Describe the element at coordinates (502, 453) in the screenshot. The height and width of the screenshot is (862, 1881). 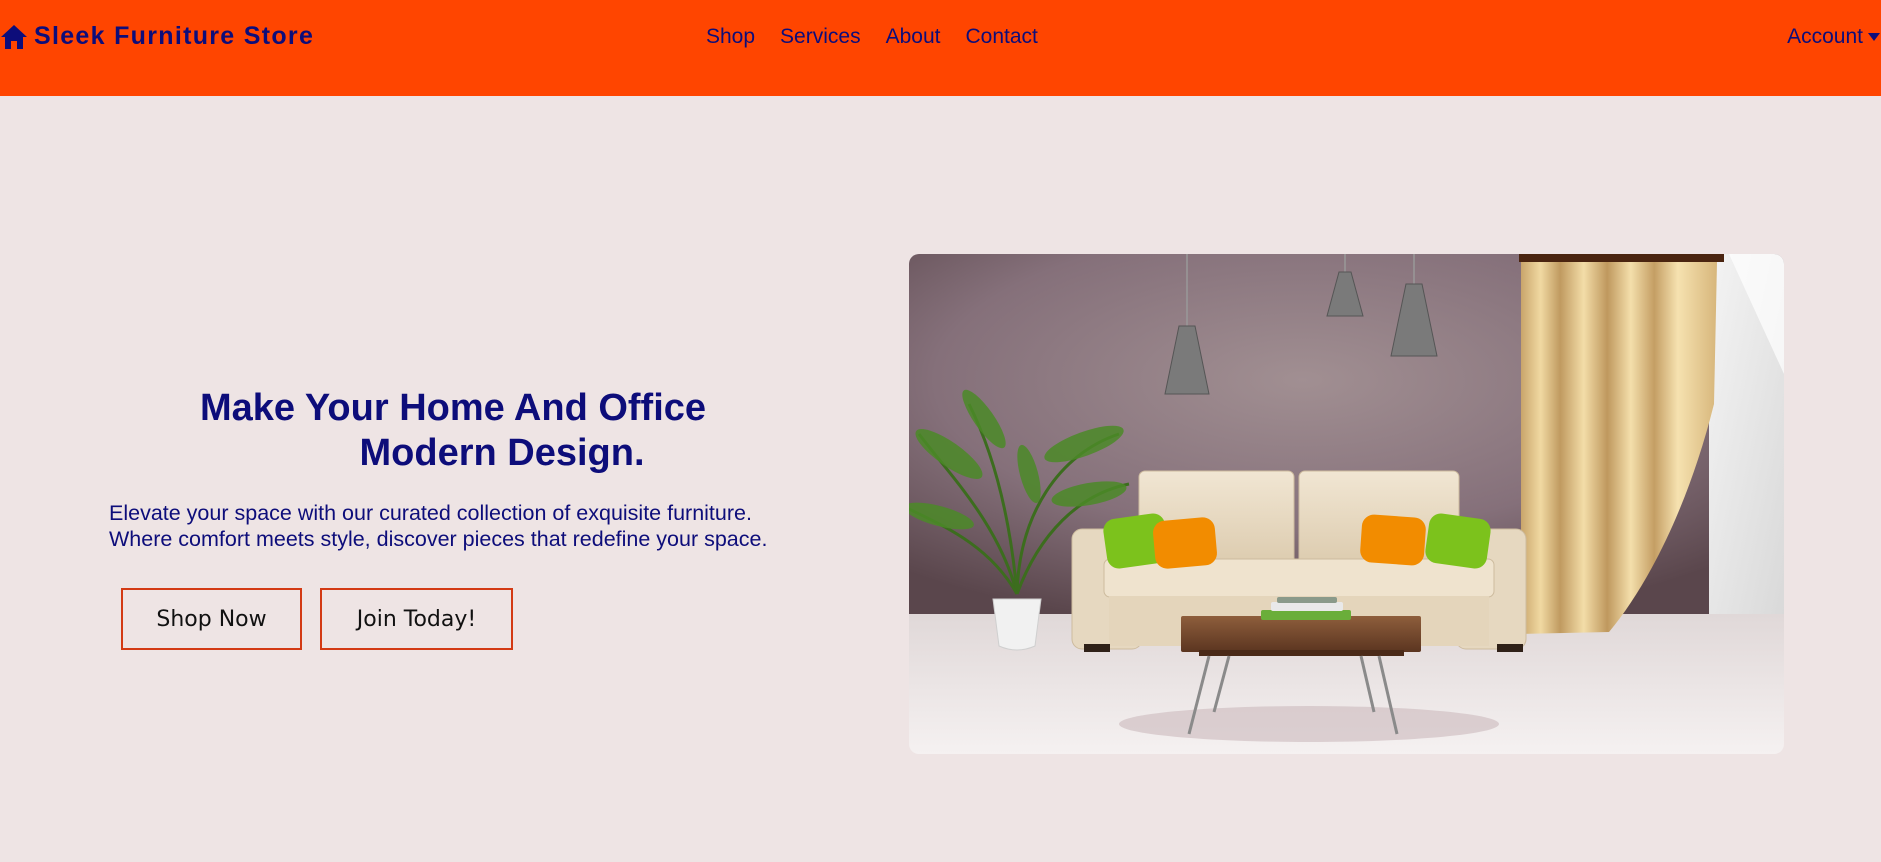
I see `hero-title-line2: Modern Design.` at that location.